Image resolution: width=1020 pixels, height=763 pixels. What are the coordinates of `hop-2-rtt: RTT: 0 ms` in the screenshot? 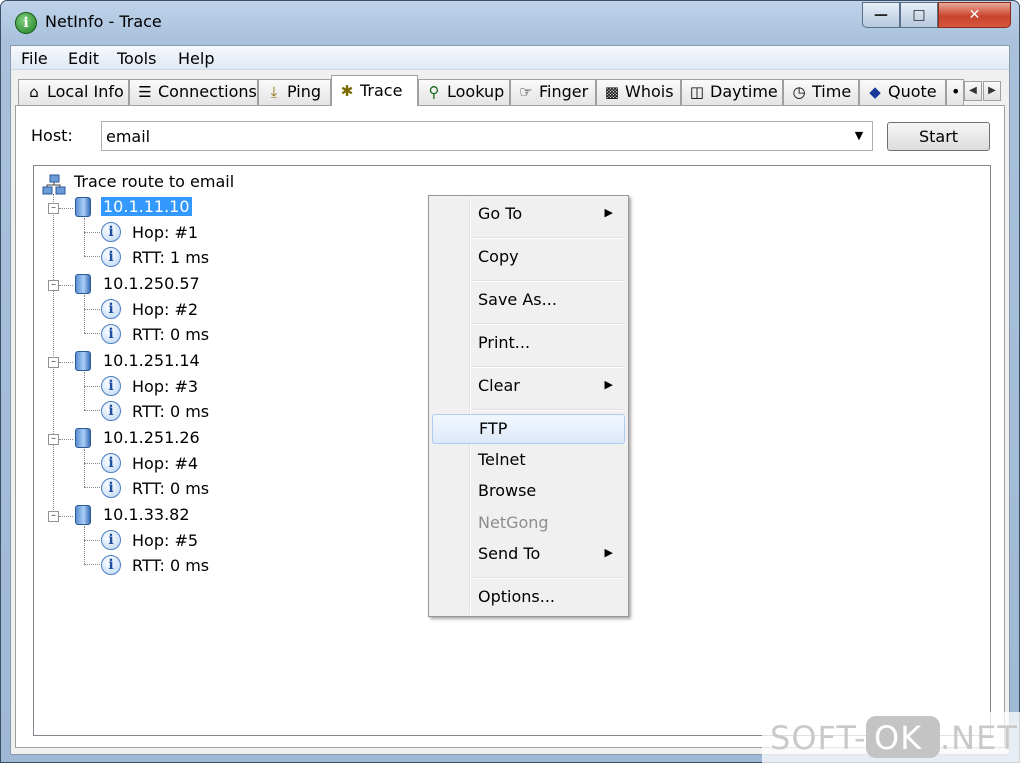 It's located at (170, 334).